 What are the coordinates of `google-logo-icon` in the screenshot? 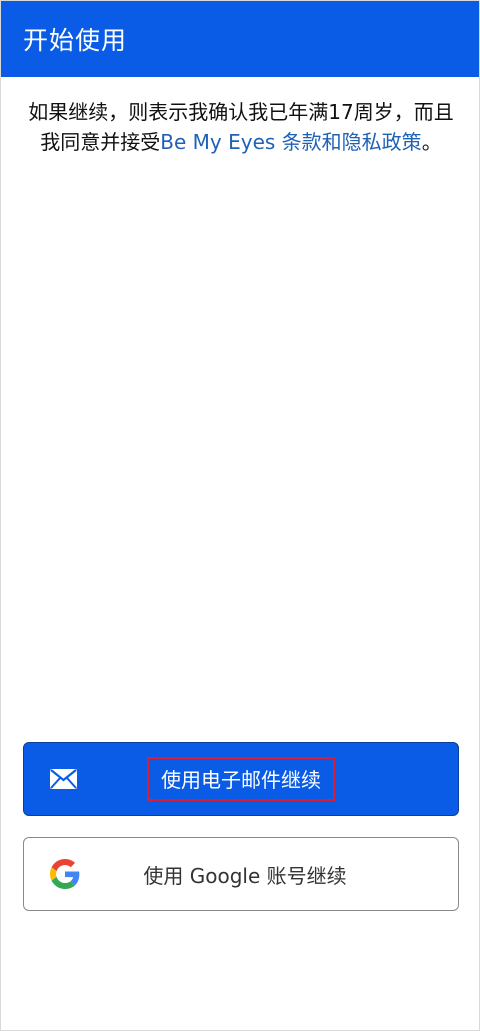 It's located at (65, 874).